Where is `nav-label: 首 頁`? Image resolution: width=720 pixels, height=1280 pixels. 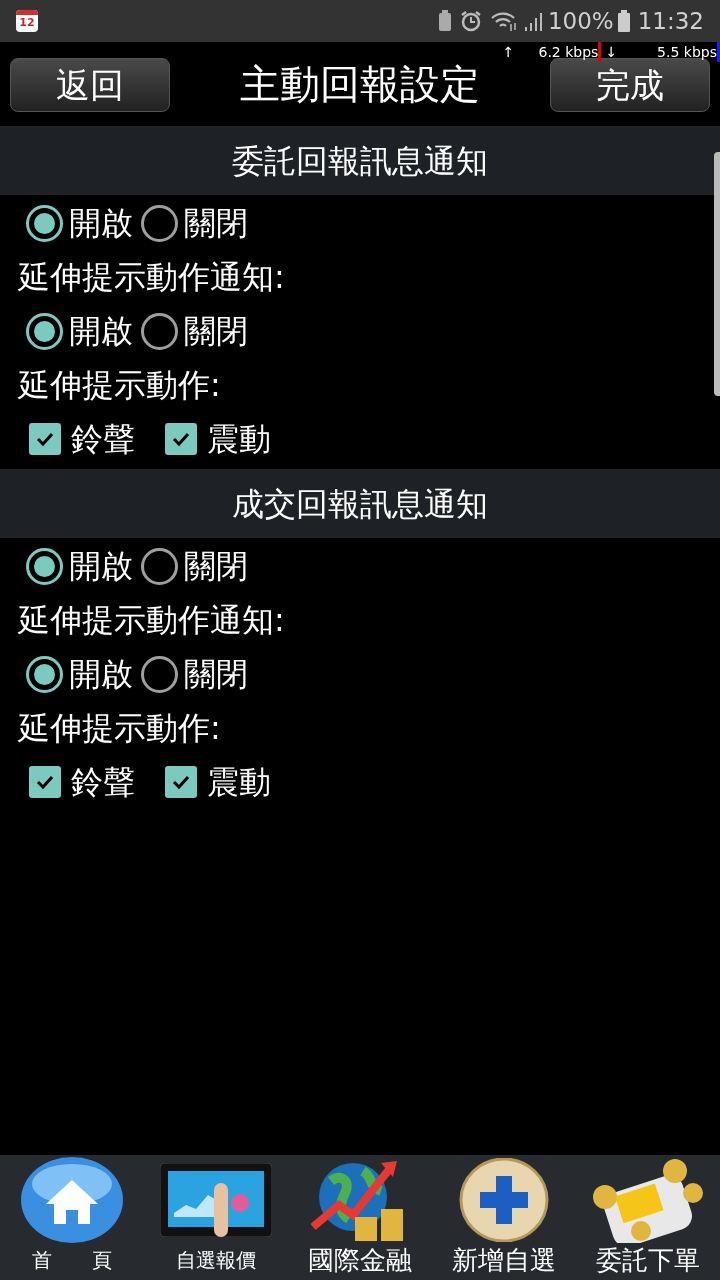 nav-label: 首 頁 is located at coordinates (72, 1260).